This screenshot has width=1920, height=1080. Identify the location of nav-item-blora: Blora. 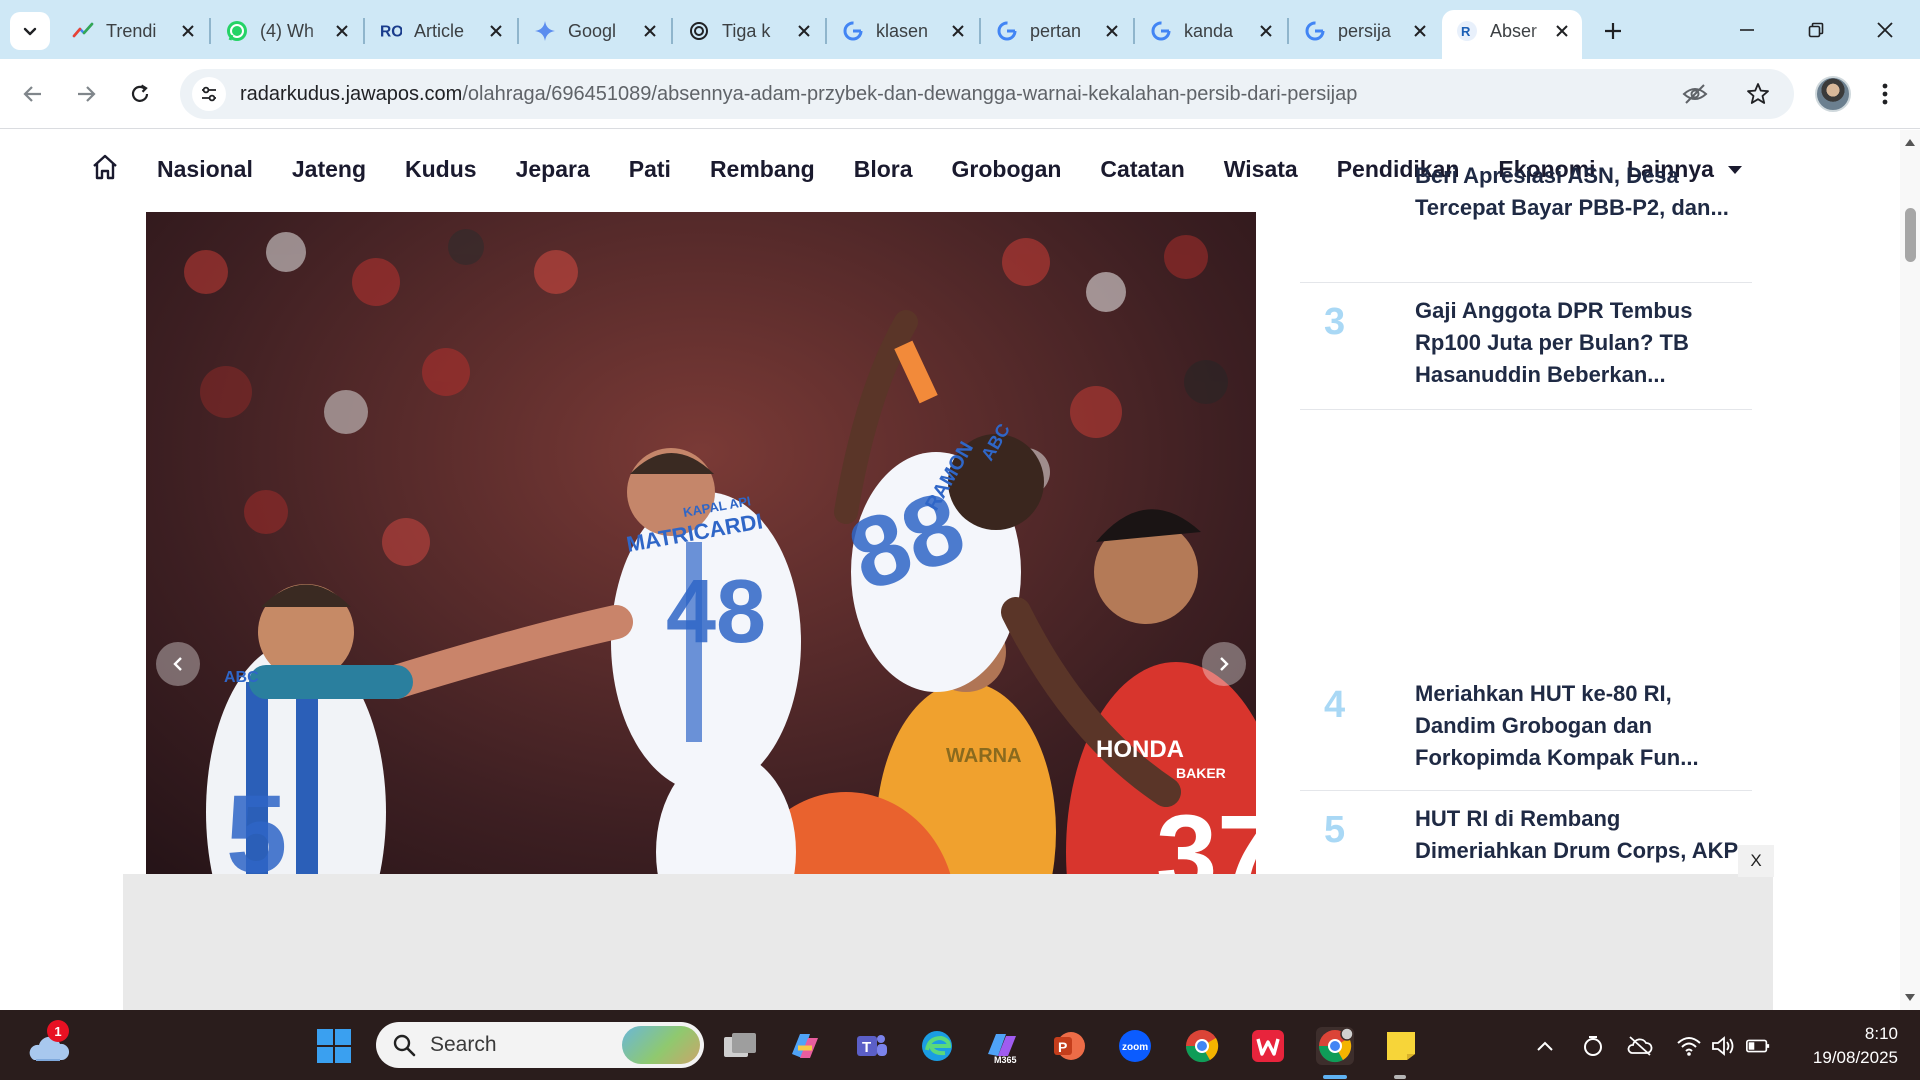
(883, 169).